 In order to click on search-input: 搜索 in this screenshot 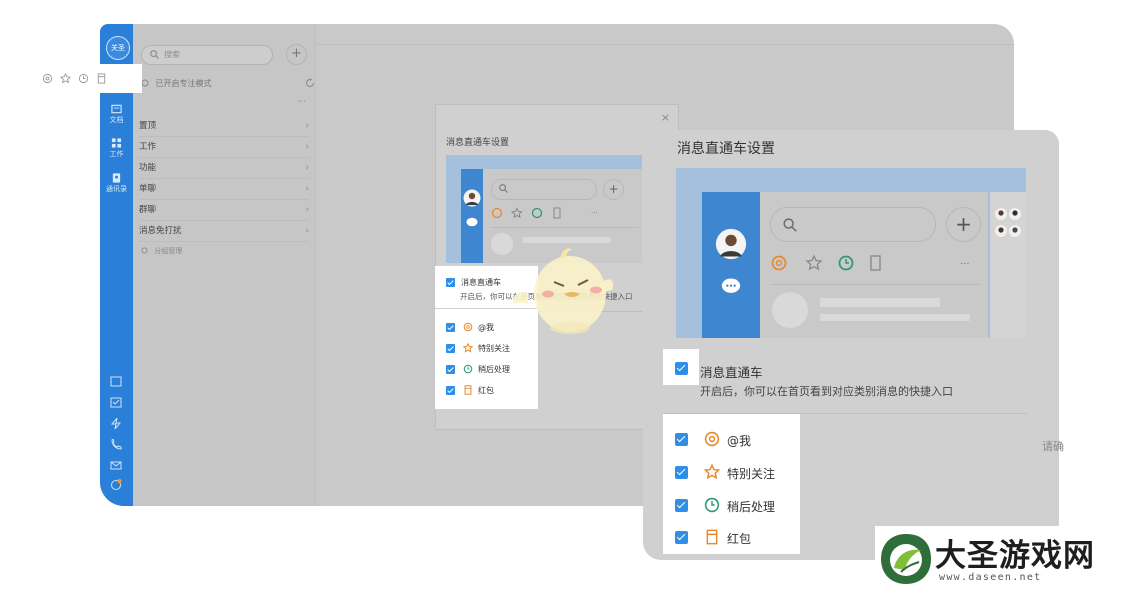, I will do `click(207, 55)`.